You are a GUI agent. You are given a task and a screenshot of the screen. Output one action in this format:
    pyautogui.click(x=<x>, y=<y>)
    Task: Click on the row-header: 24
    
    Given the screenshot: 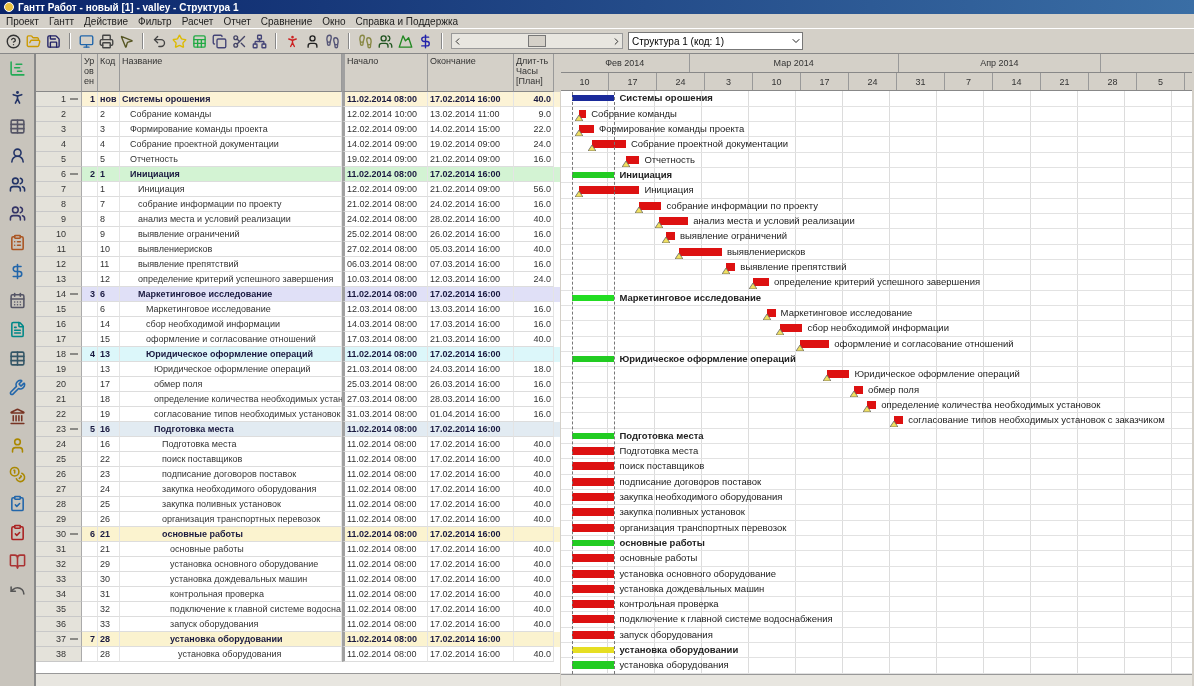 What is the action you would take?
    pyautogui.click(x=59, y=444)
    